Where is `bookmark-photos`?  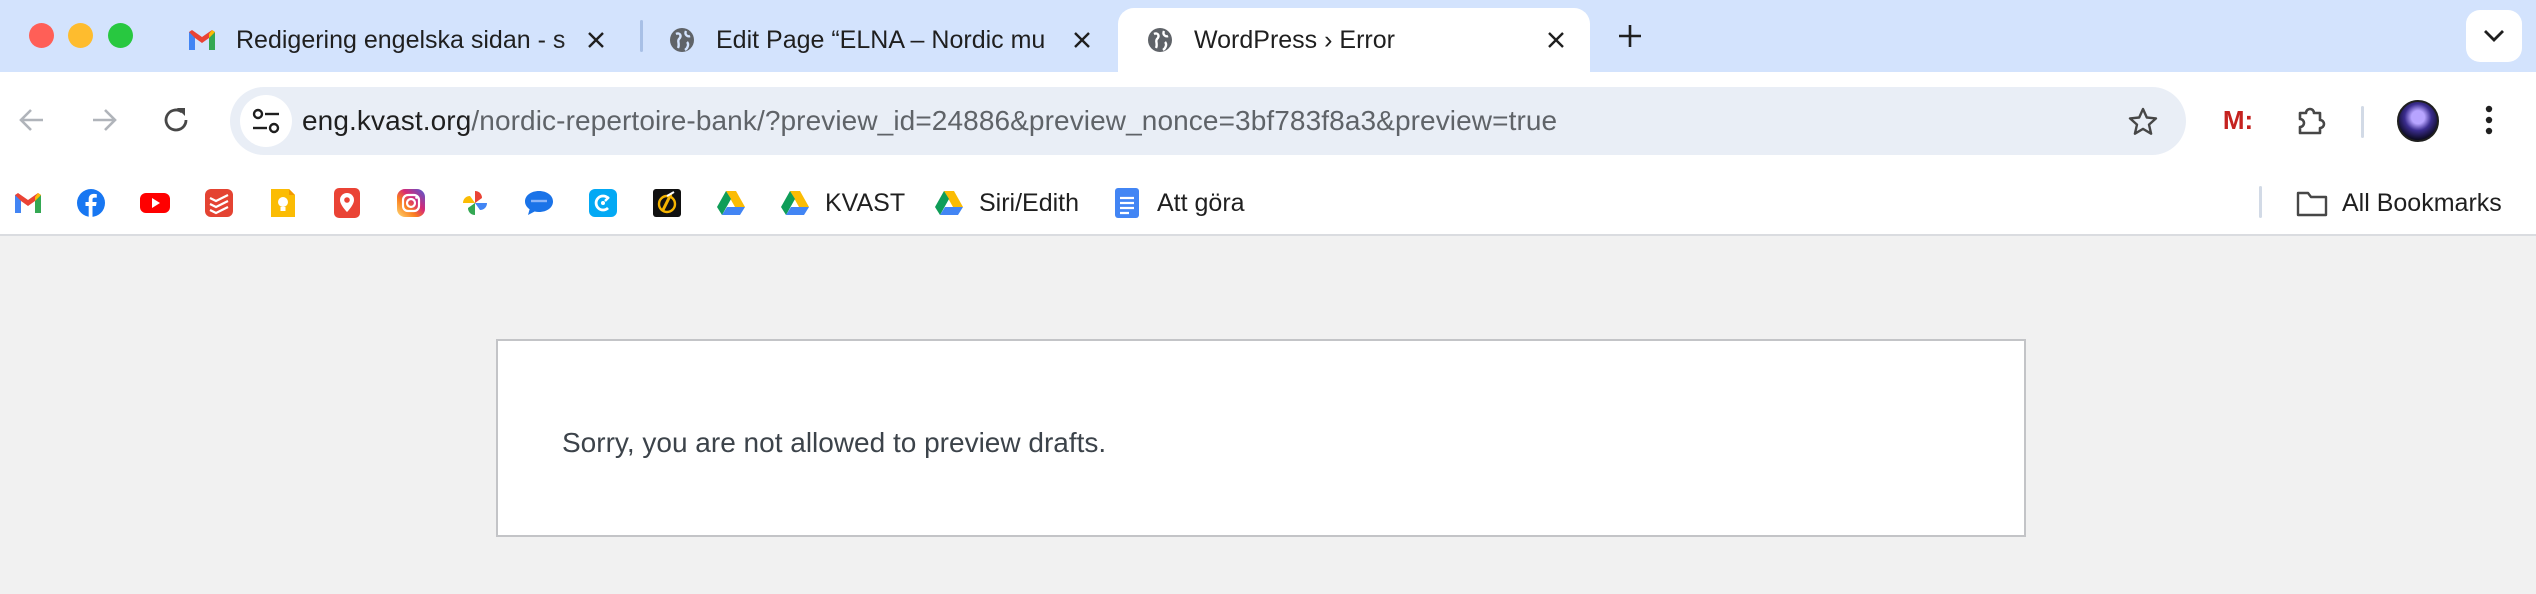 bookmark-photos is located at coordinates (475, 203).